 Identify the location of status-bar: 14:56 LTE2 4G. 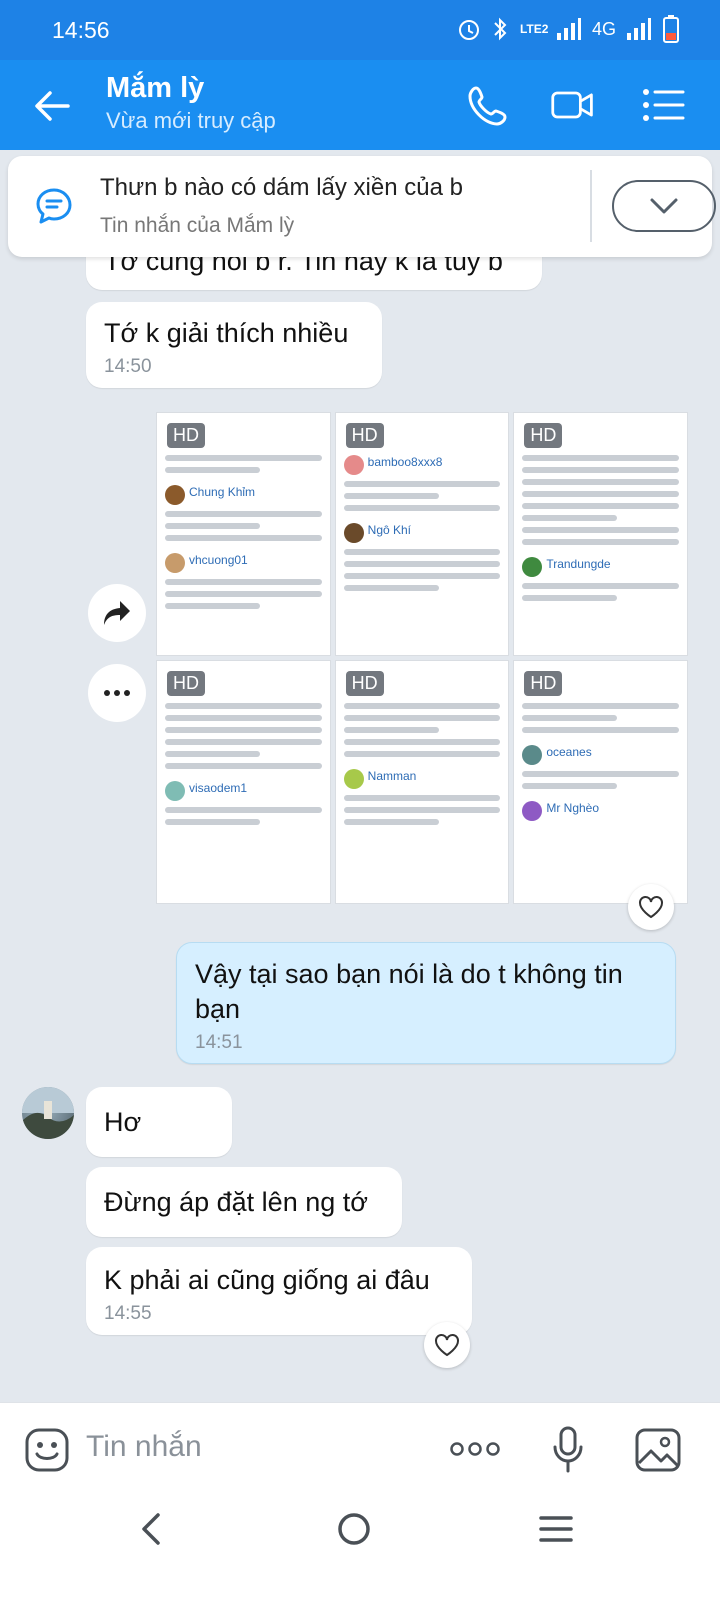
(360, 30).